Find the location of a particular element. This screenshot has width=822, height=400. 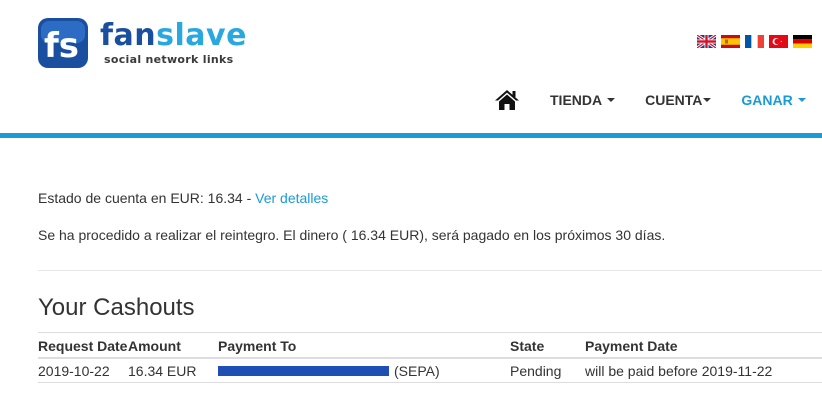

home-icon is located at coordinates (507, 100).